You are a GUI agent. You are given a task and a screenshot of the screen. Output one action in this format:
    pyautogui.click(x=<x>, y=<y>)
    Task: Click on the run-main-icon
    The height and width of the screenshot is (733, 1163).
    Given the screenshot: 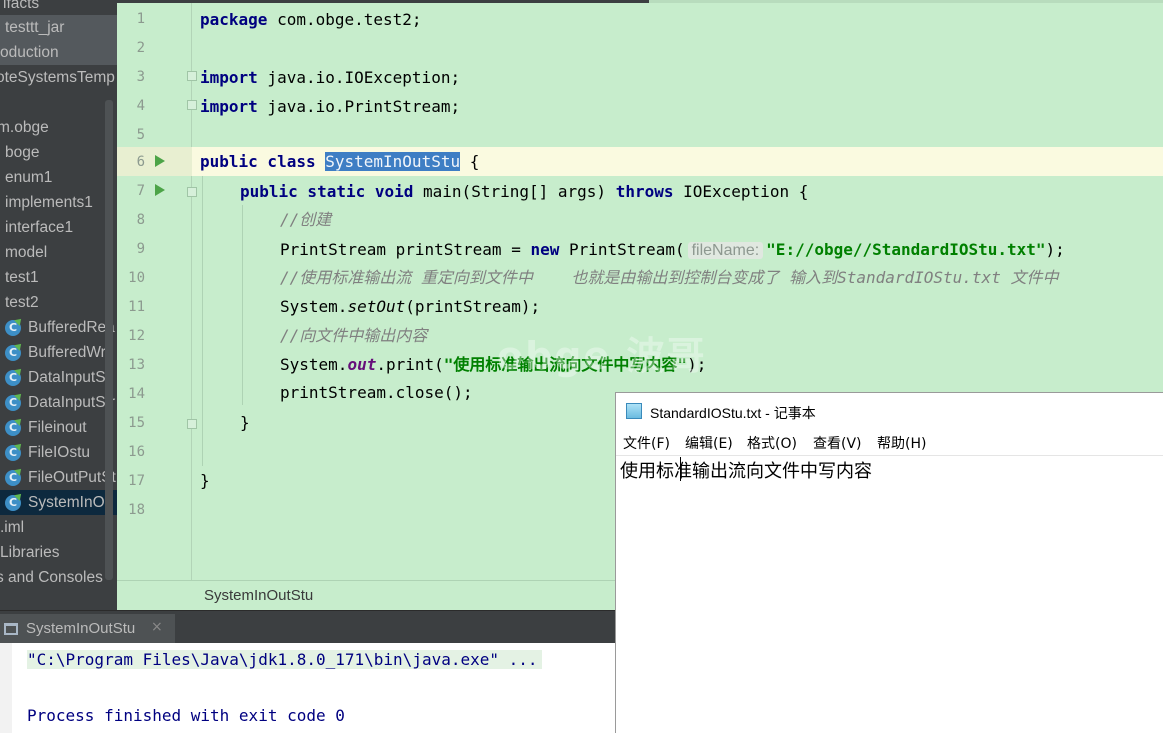 What is the action you would take?
    pyautogui.click(x=160, y=190)
    